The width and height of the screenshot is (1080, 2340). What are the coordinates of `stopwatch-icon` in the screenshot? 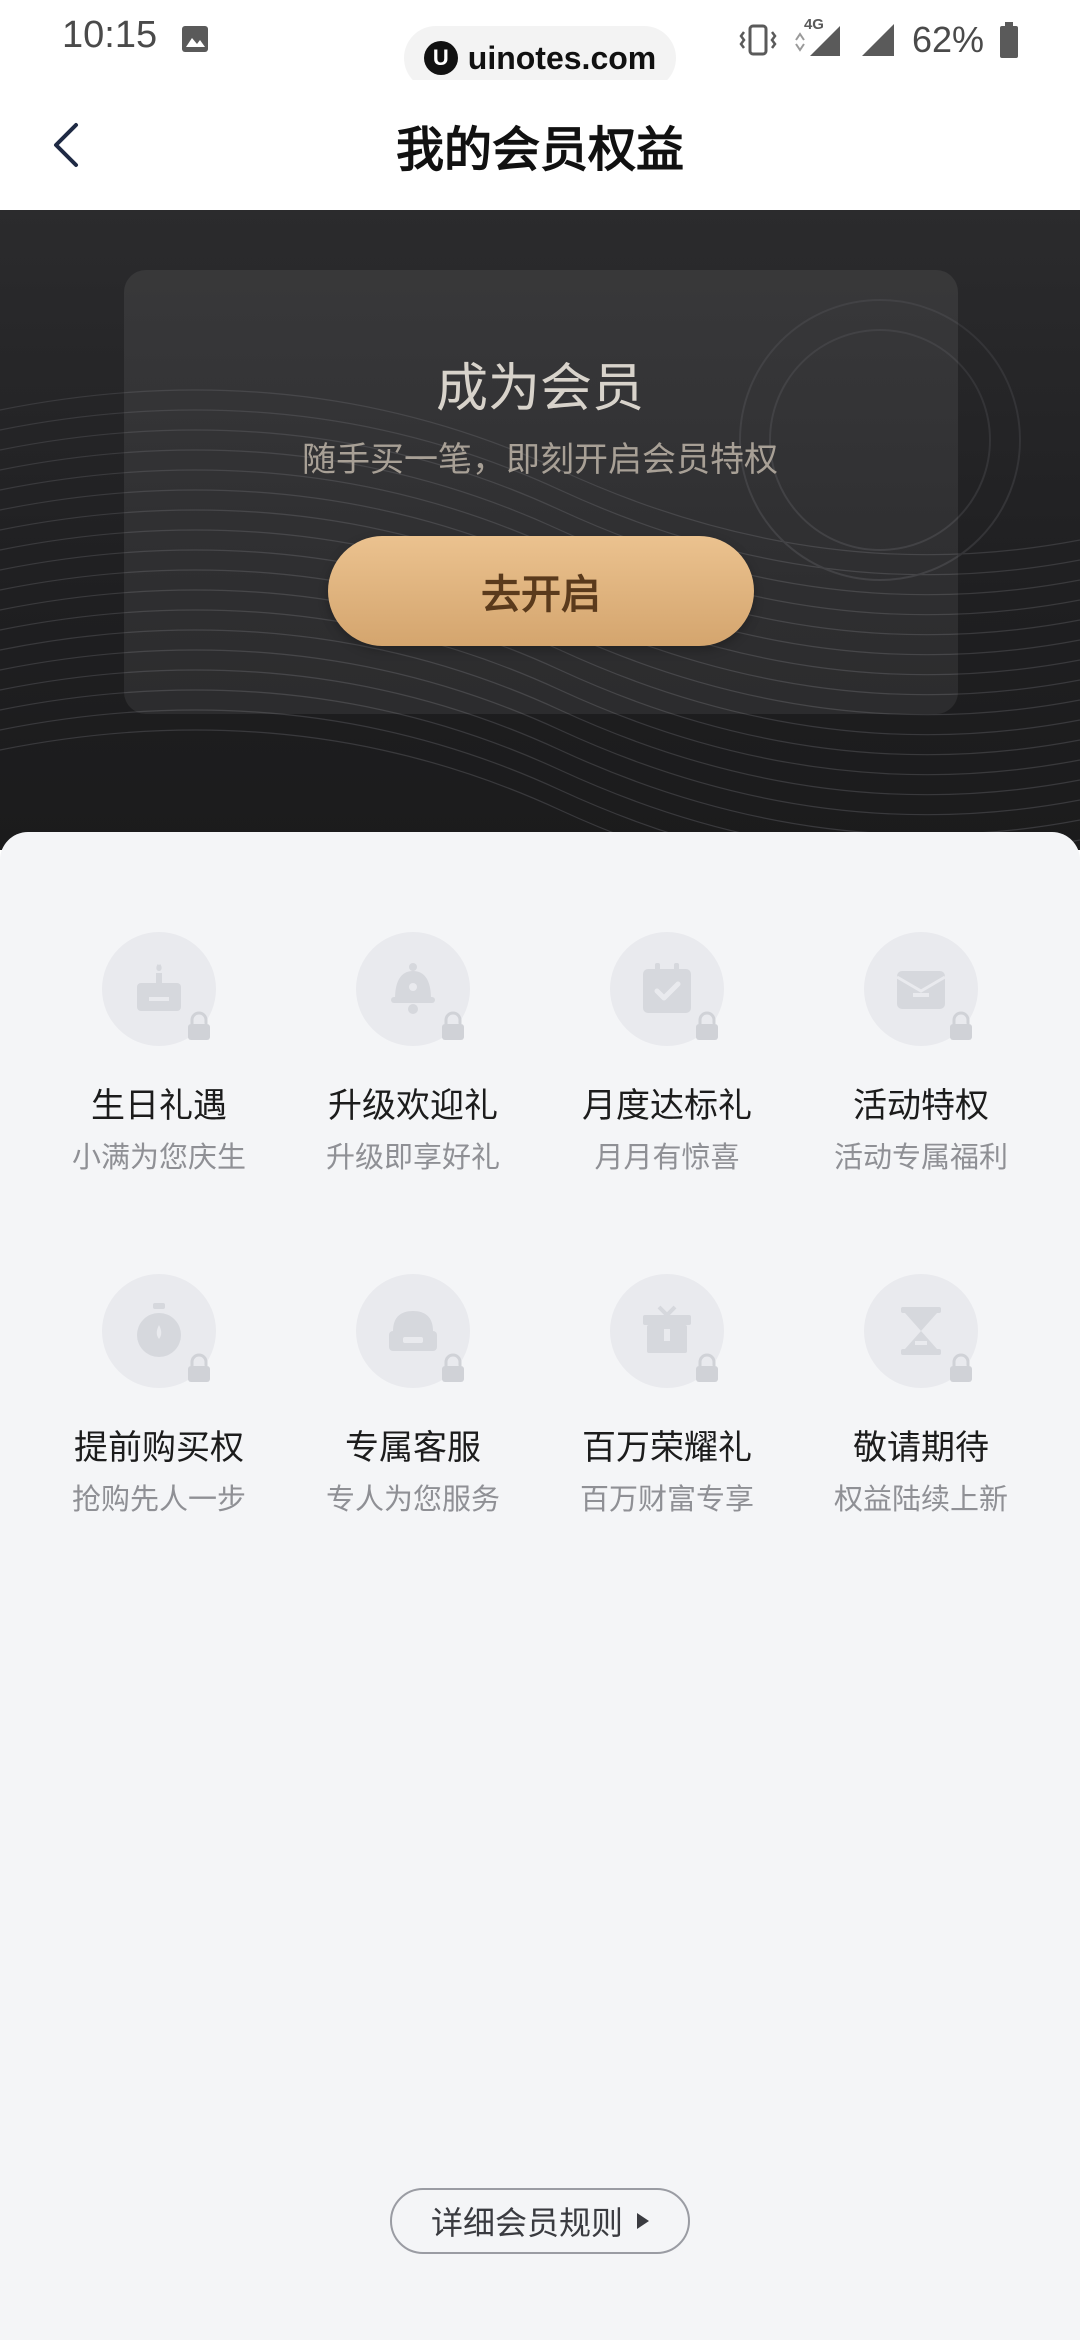 It's located at (159, 1330).